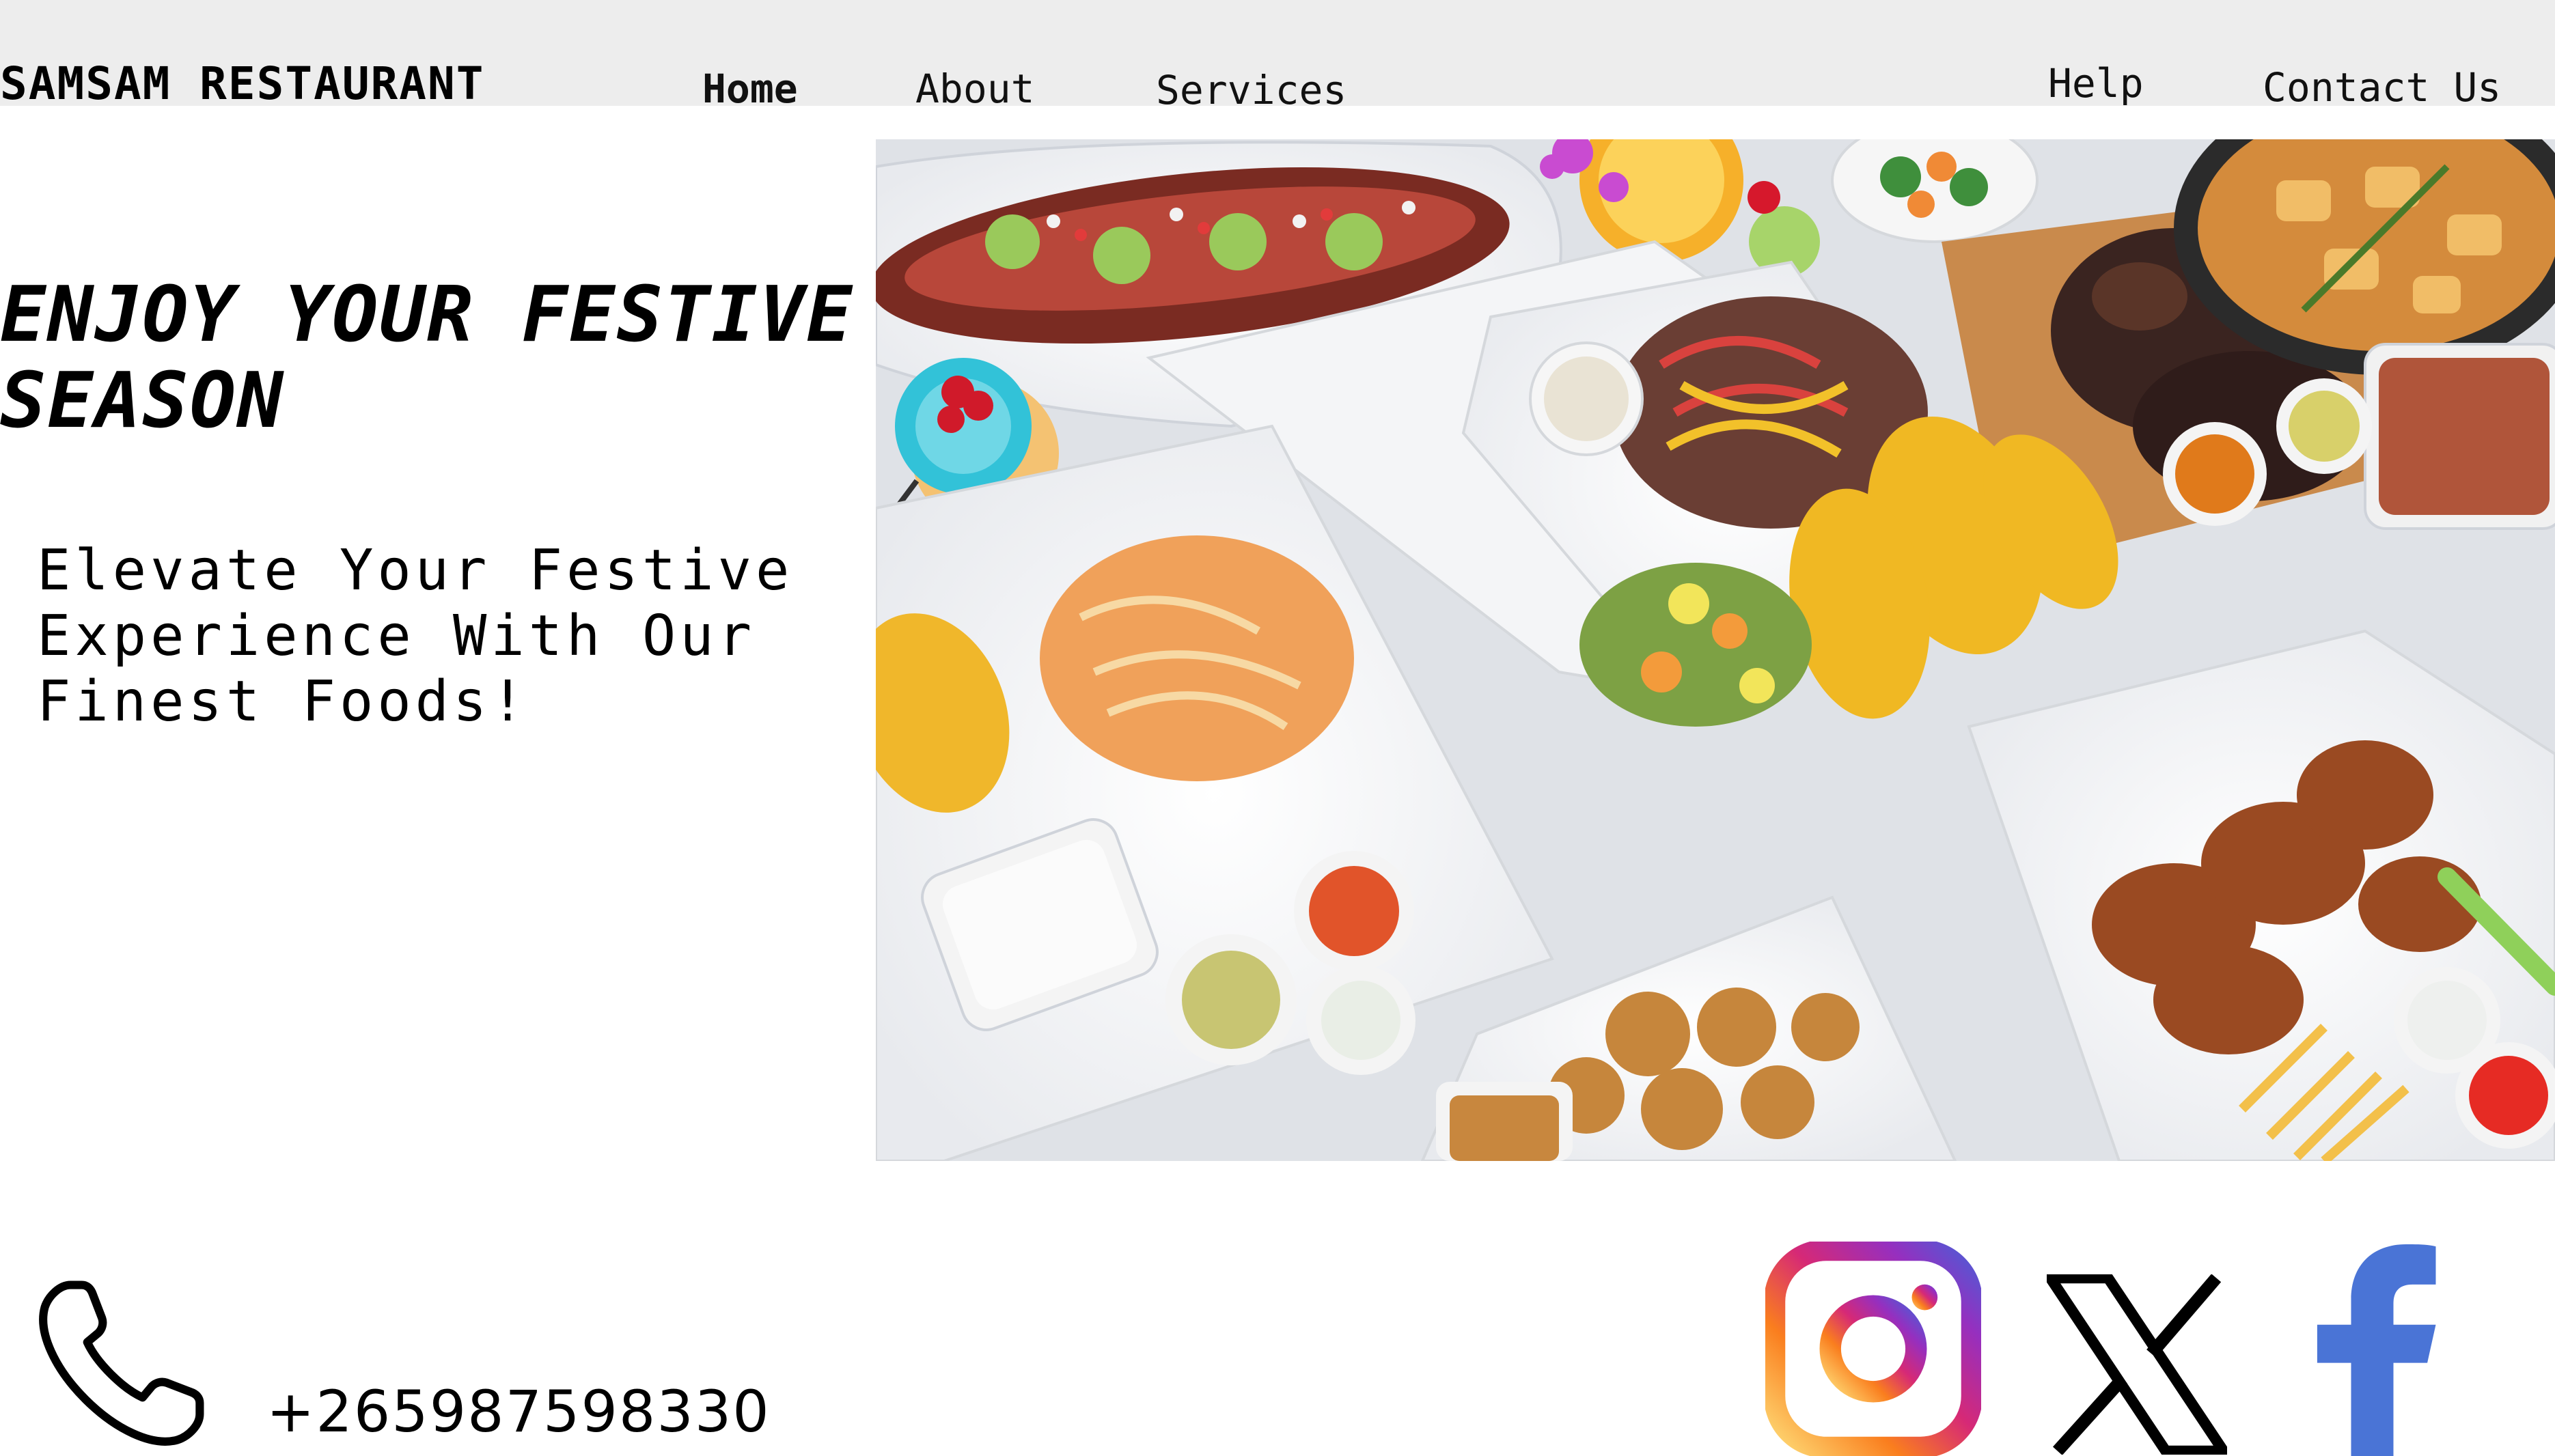 Image resolution: width=2555 pixels, height=1456 pixels. Describe the element at coordinates (1873, 1349) in the screenshot. I see `instagram-icon` at that location.